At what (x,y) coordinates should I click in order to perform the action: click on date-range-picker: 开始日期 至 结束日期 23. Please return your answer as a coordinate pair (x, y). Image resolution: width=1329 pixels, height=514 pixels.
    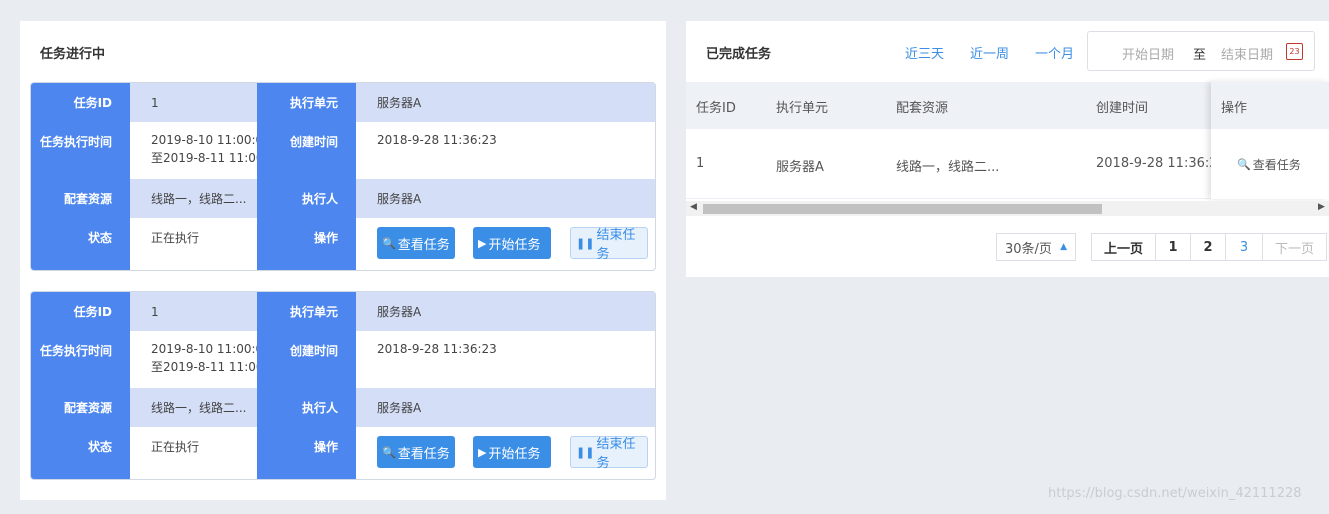
    Looking at the image, I should click on (1201, 51).